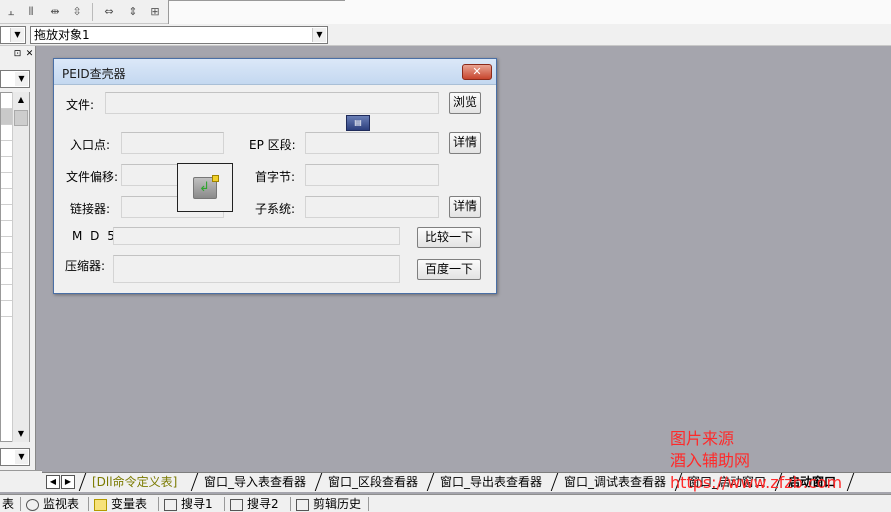  What do you see at coordinates (31, 12) in the screenshot?
I see `distribute-horizontal-icon: ⫴` at bounding box center [31, 12].